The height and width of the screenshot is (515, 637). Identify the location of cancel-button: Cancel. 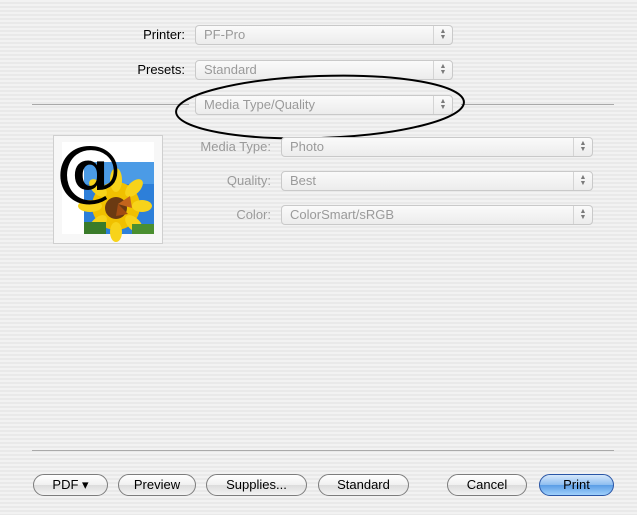
(487, 485).